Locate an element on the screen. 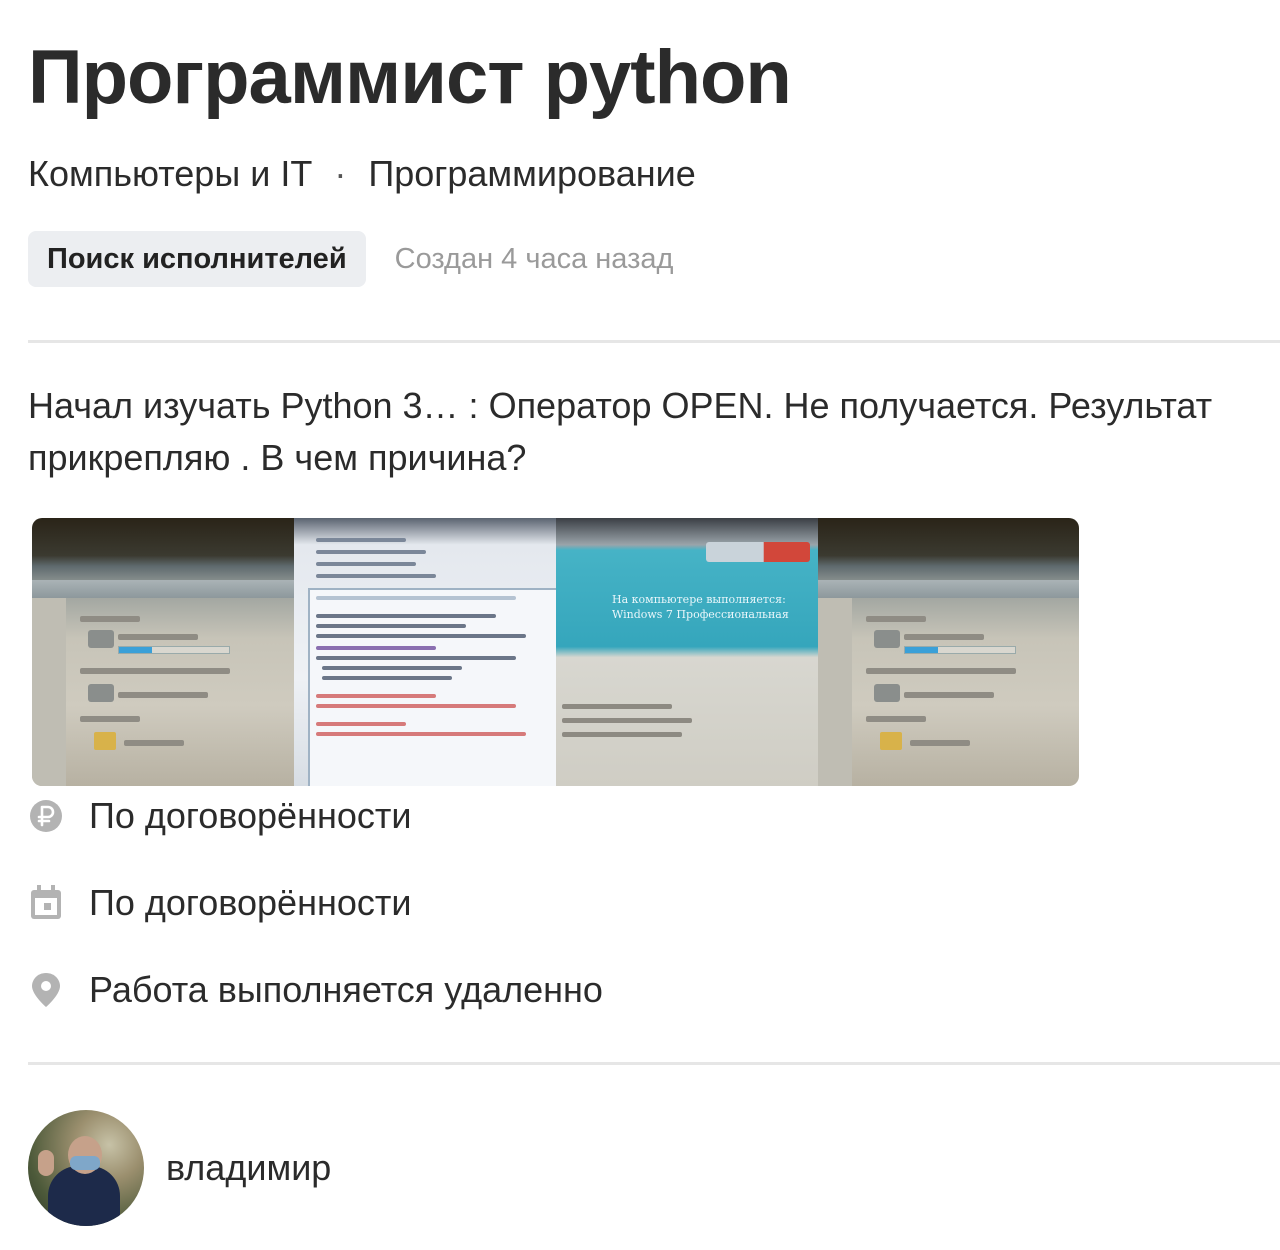 The image size is (1280, 1250). status-row: Поиск исполнителей Создан 4 часа назад is located at coordinates (350, 259).